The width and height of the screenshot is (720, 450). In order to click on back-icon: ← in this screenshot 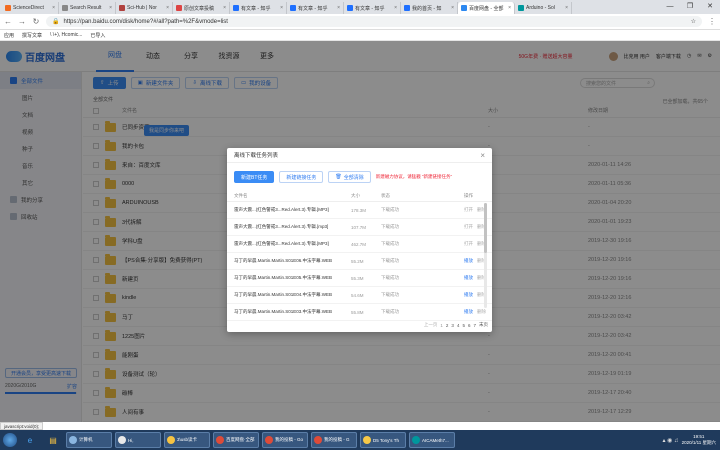, I will do `click(8, 21)`.